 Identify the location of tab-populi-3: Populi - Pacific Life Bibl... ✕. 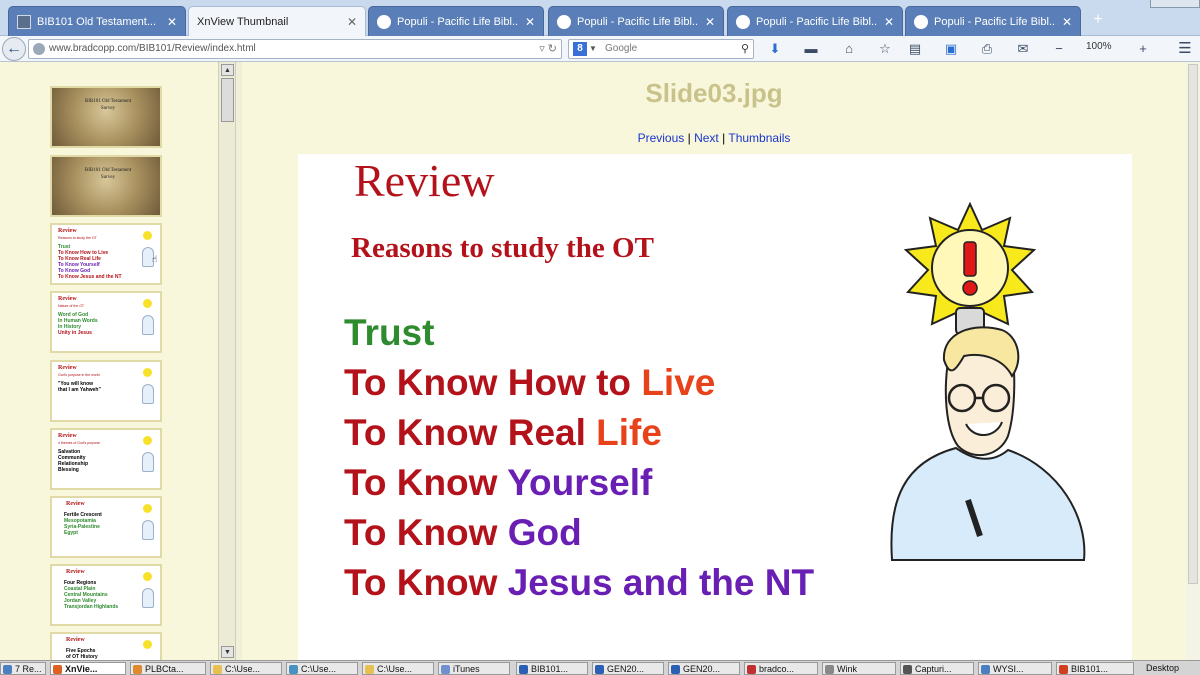
(815, 21).